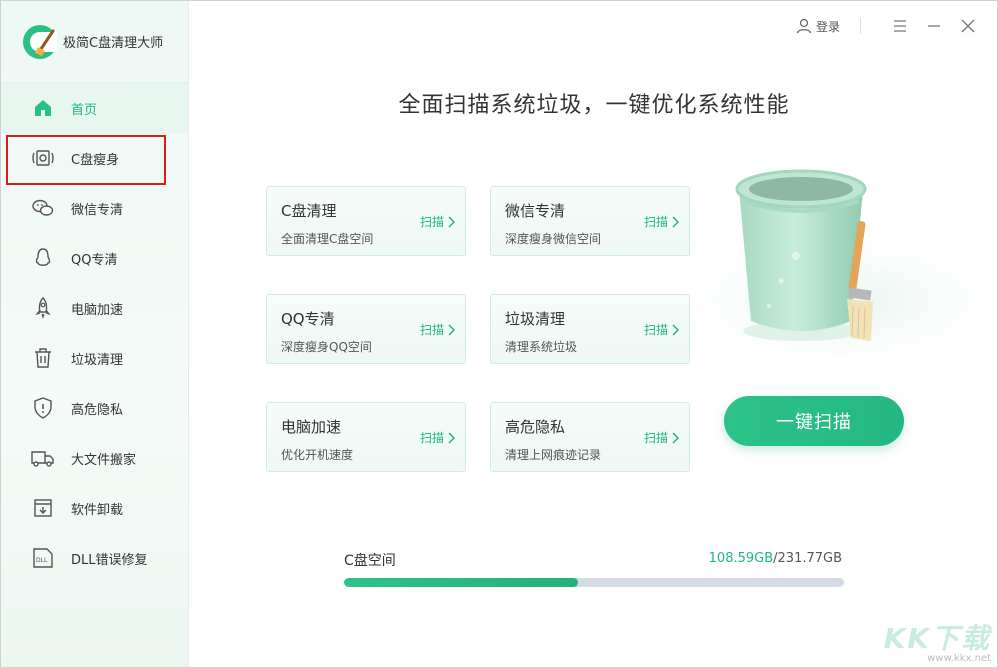 This screenshot has width=998, height=668. What do you see at coordinates (97, 410) in the screenshot?
I see `sidebar-item-label: 高危隐私` at bounding box center [97, 410].